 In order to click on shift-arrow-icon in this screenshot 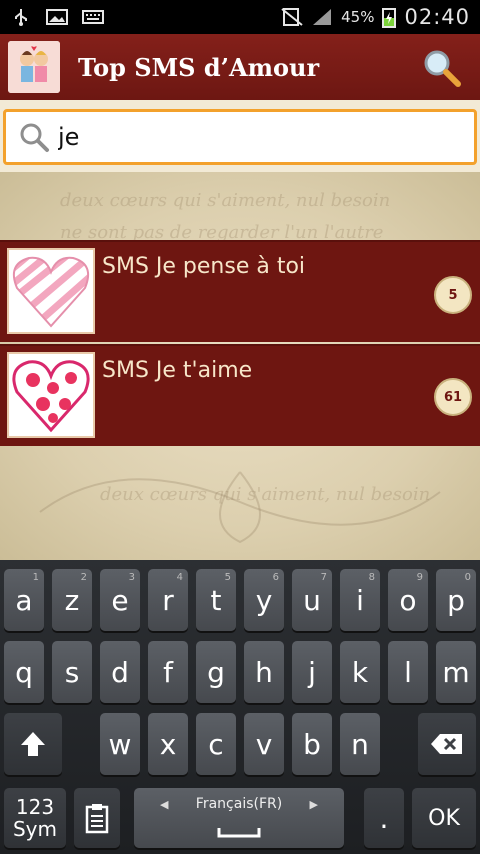, I will do `click(33, 744)`.